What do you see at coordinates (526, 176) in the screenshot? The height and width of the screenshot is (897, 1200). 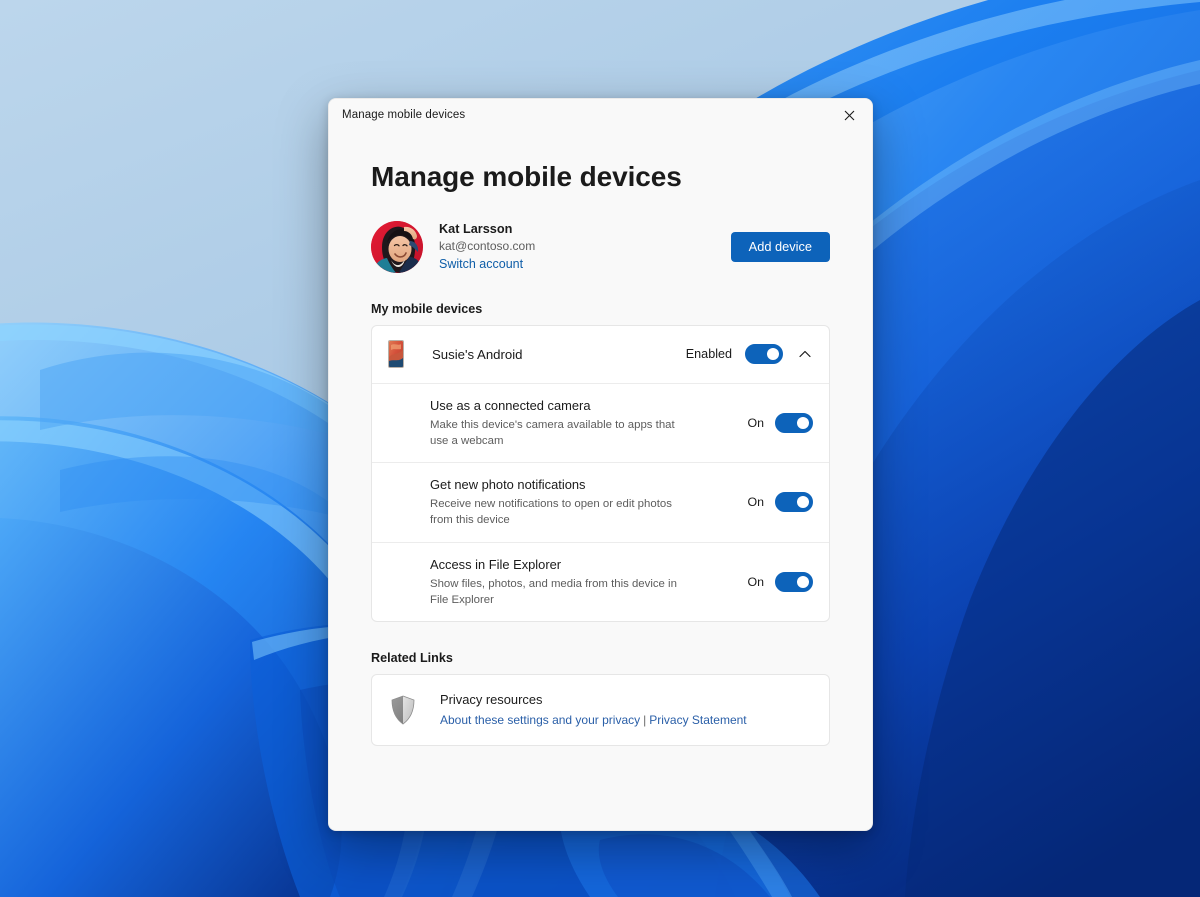 I see `page-title: Manage mobile devices` at bounding box center [526, 176].